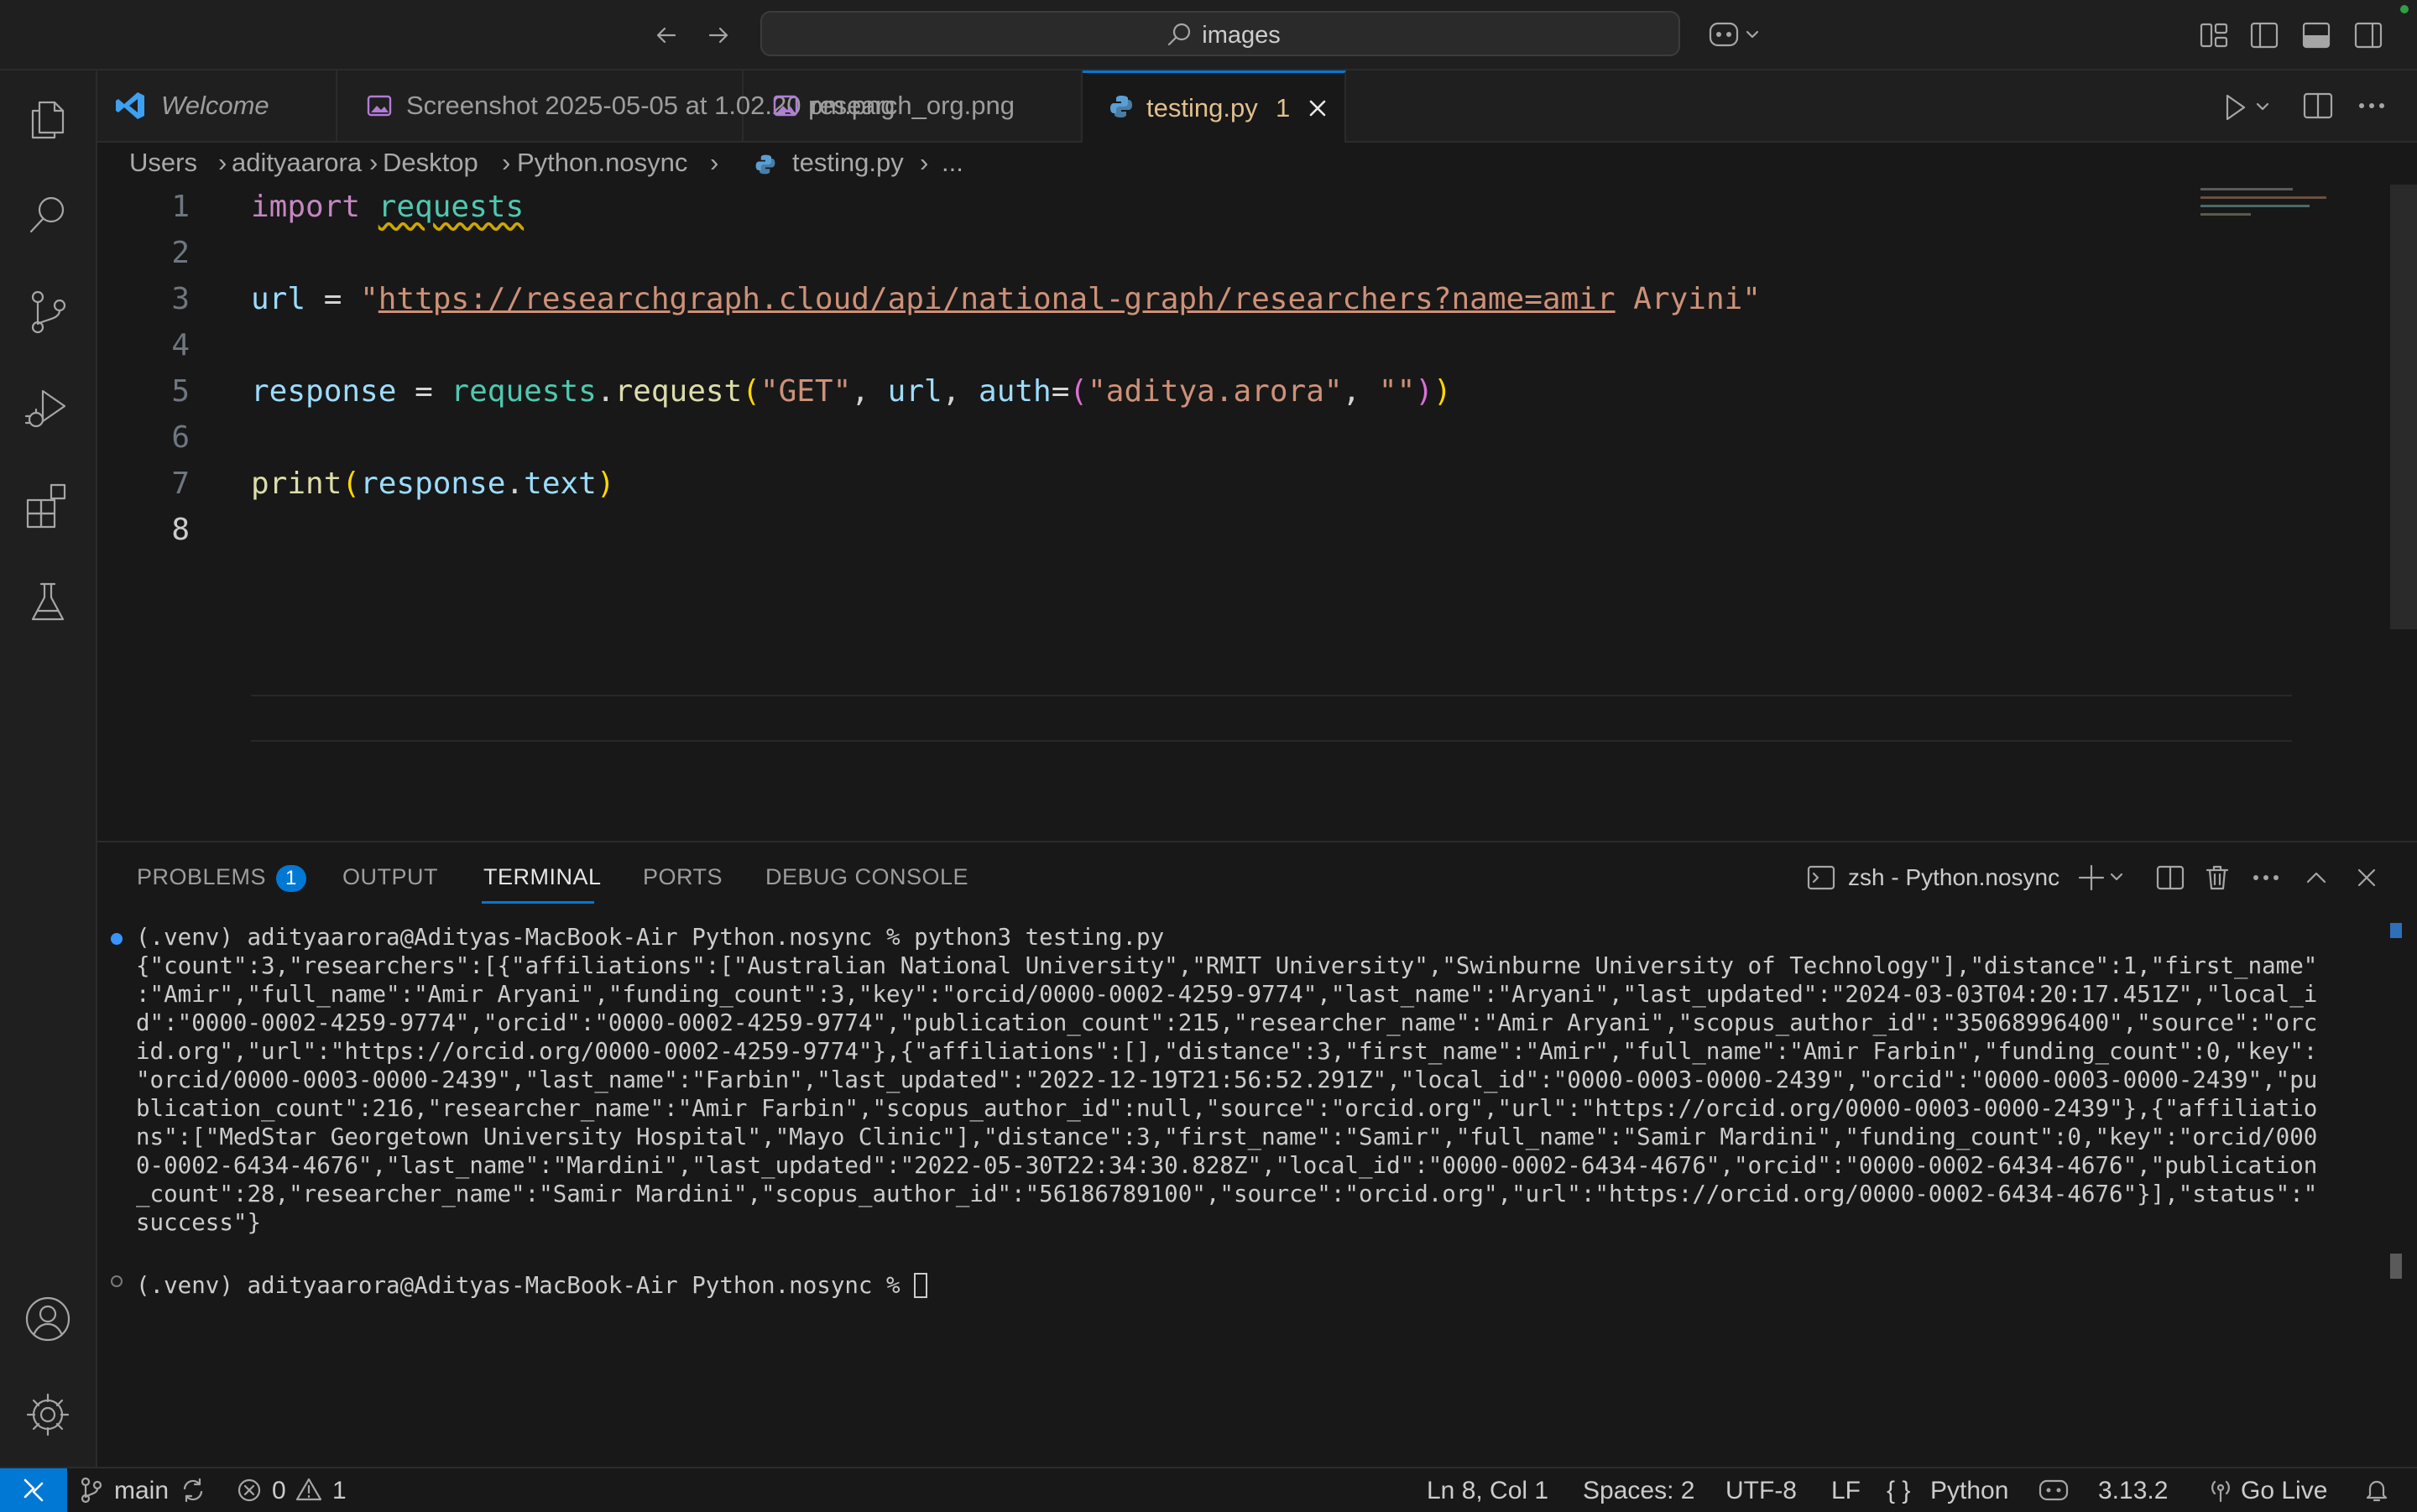  Describe the element at coordinates (163, 163) in the screenshot. I see `breadcrumb-item: Users` at that location.